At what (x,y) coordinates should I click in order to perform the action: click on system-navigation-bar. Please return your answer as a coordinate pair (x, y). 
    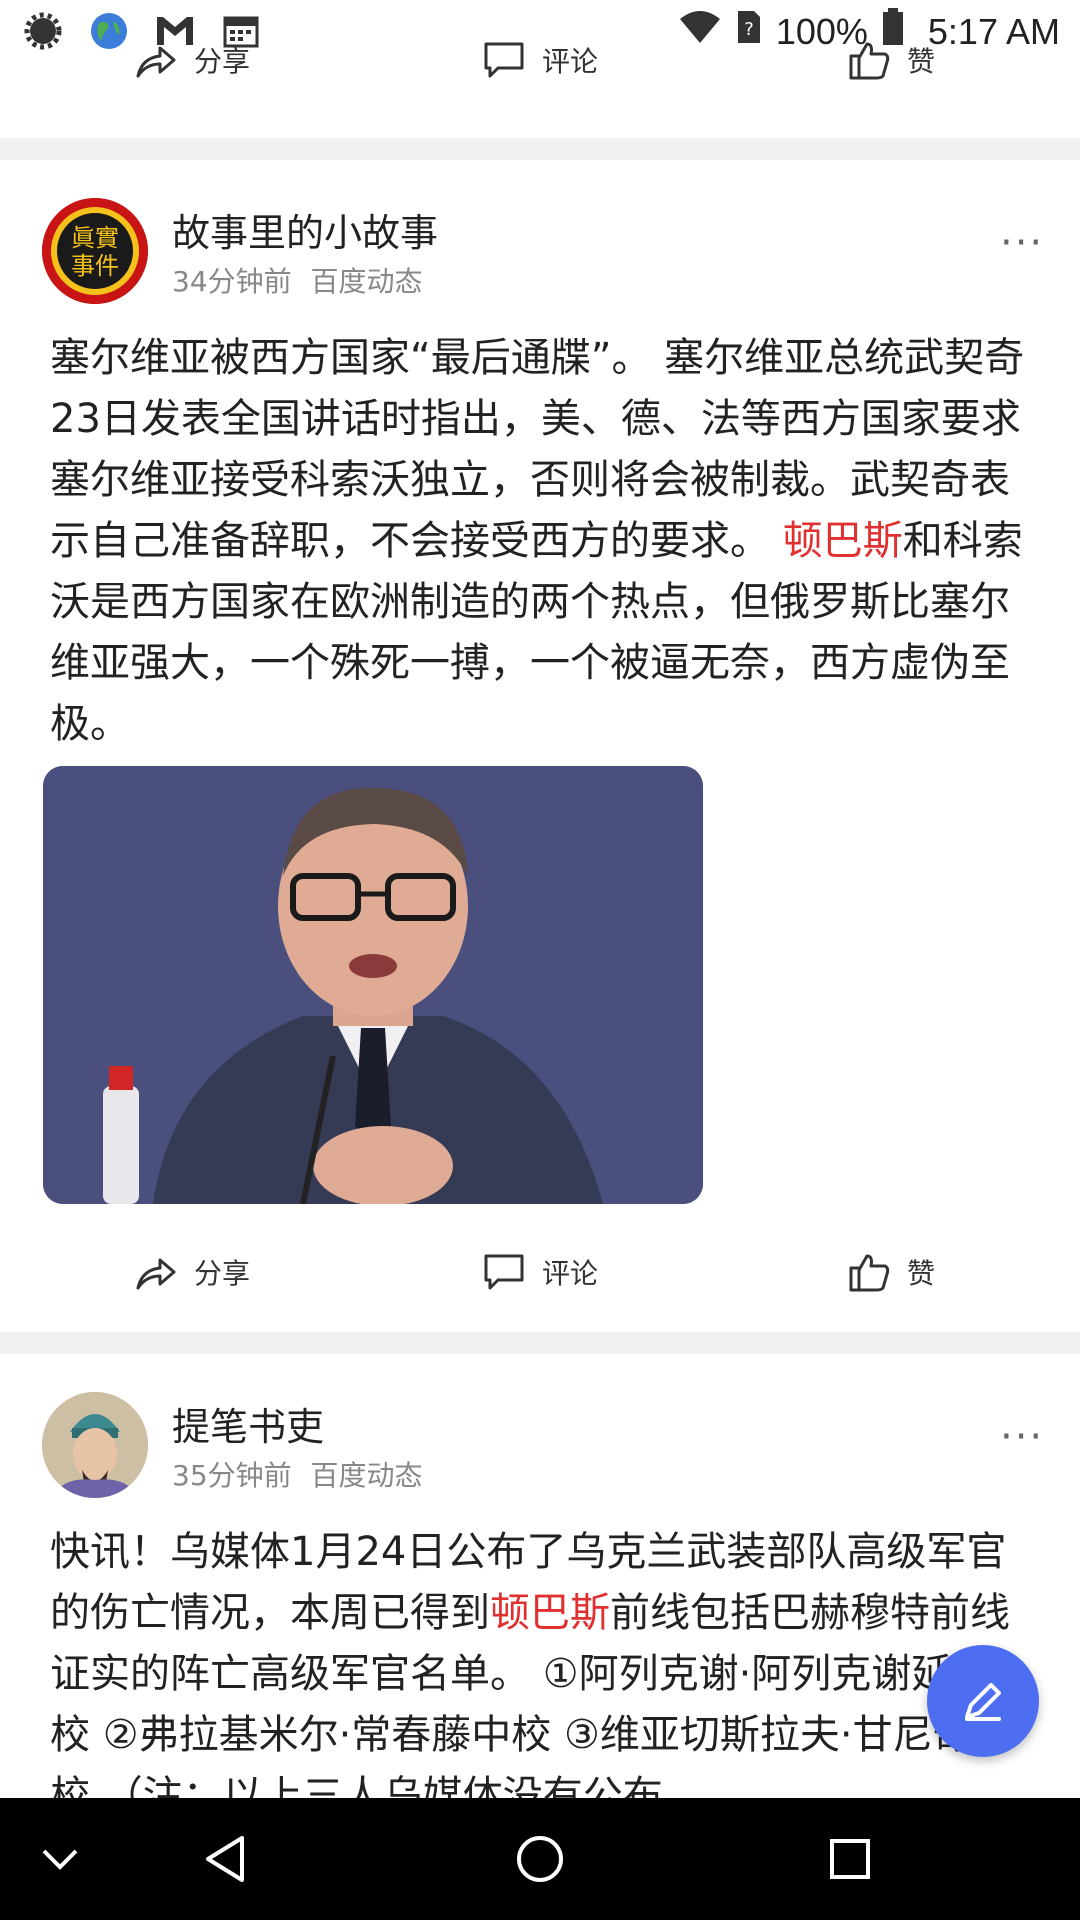
    Looking at the image, I should click on (540, 1859).